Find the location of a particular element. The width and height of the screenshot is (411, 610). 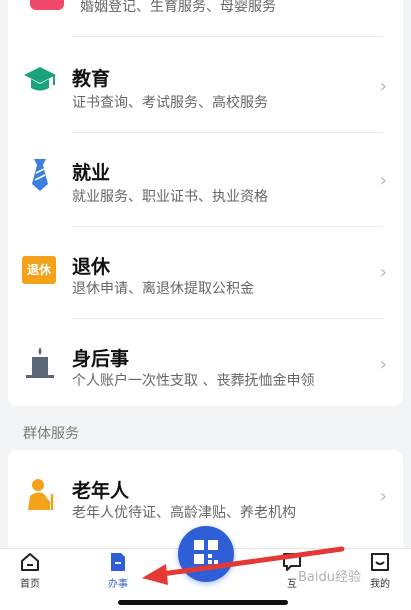

home-indicator is located at coordinates (203, 602).